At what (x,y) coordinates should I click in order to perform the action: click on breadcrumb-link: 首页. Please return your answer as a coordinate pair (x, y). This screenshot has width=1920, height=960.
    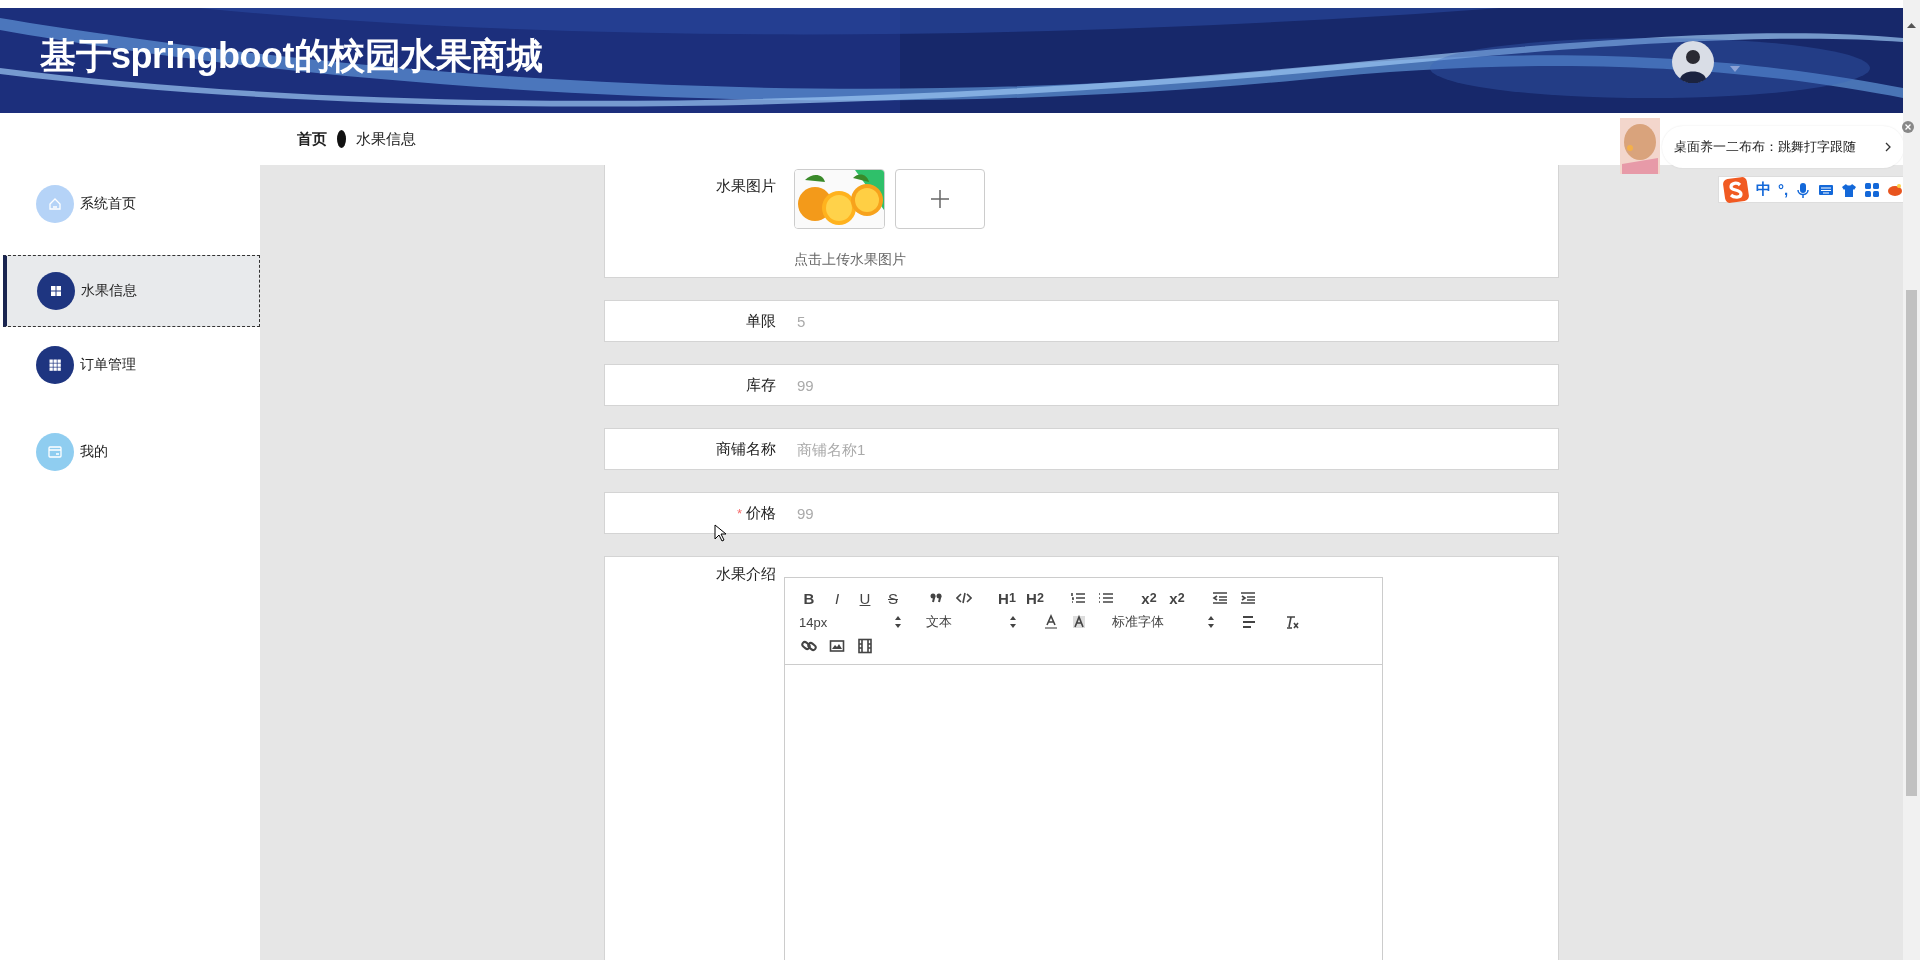
    Looking at the image, I should click on (312, 139).